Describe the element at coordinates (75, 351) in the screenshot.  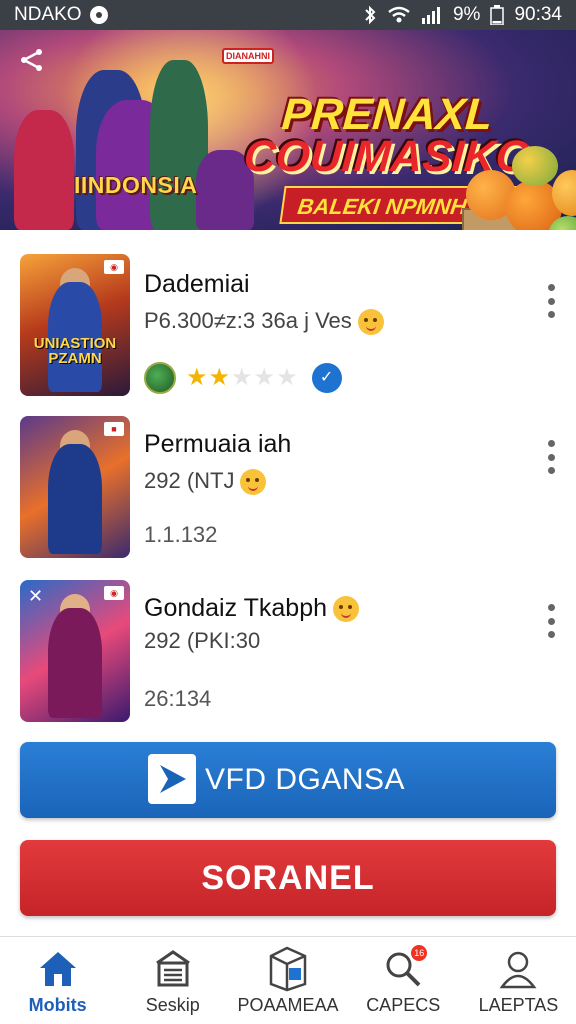
I see `thumb-caption: UNIASTION PZAMN` at that location.